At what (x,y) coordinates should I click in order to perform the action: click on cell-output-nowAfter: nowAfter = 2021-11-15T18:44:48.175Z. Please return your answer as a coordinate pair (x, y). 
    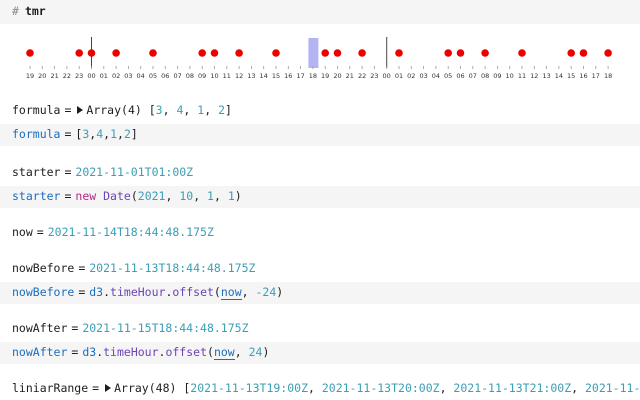
    Looking at the image, I should click on (320, 329).